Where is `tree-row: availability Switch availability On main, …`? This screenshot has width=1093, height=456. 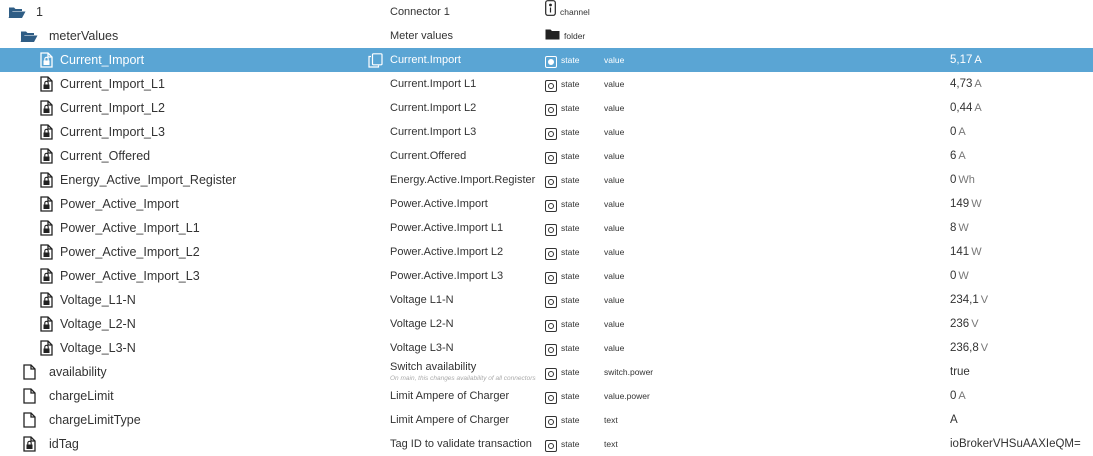
tree-row: availability Switch availability On main, … is located at coordinates (546, 372).